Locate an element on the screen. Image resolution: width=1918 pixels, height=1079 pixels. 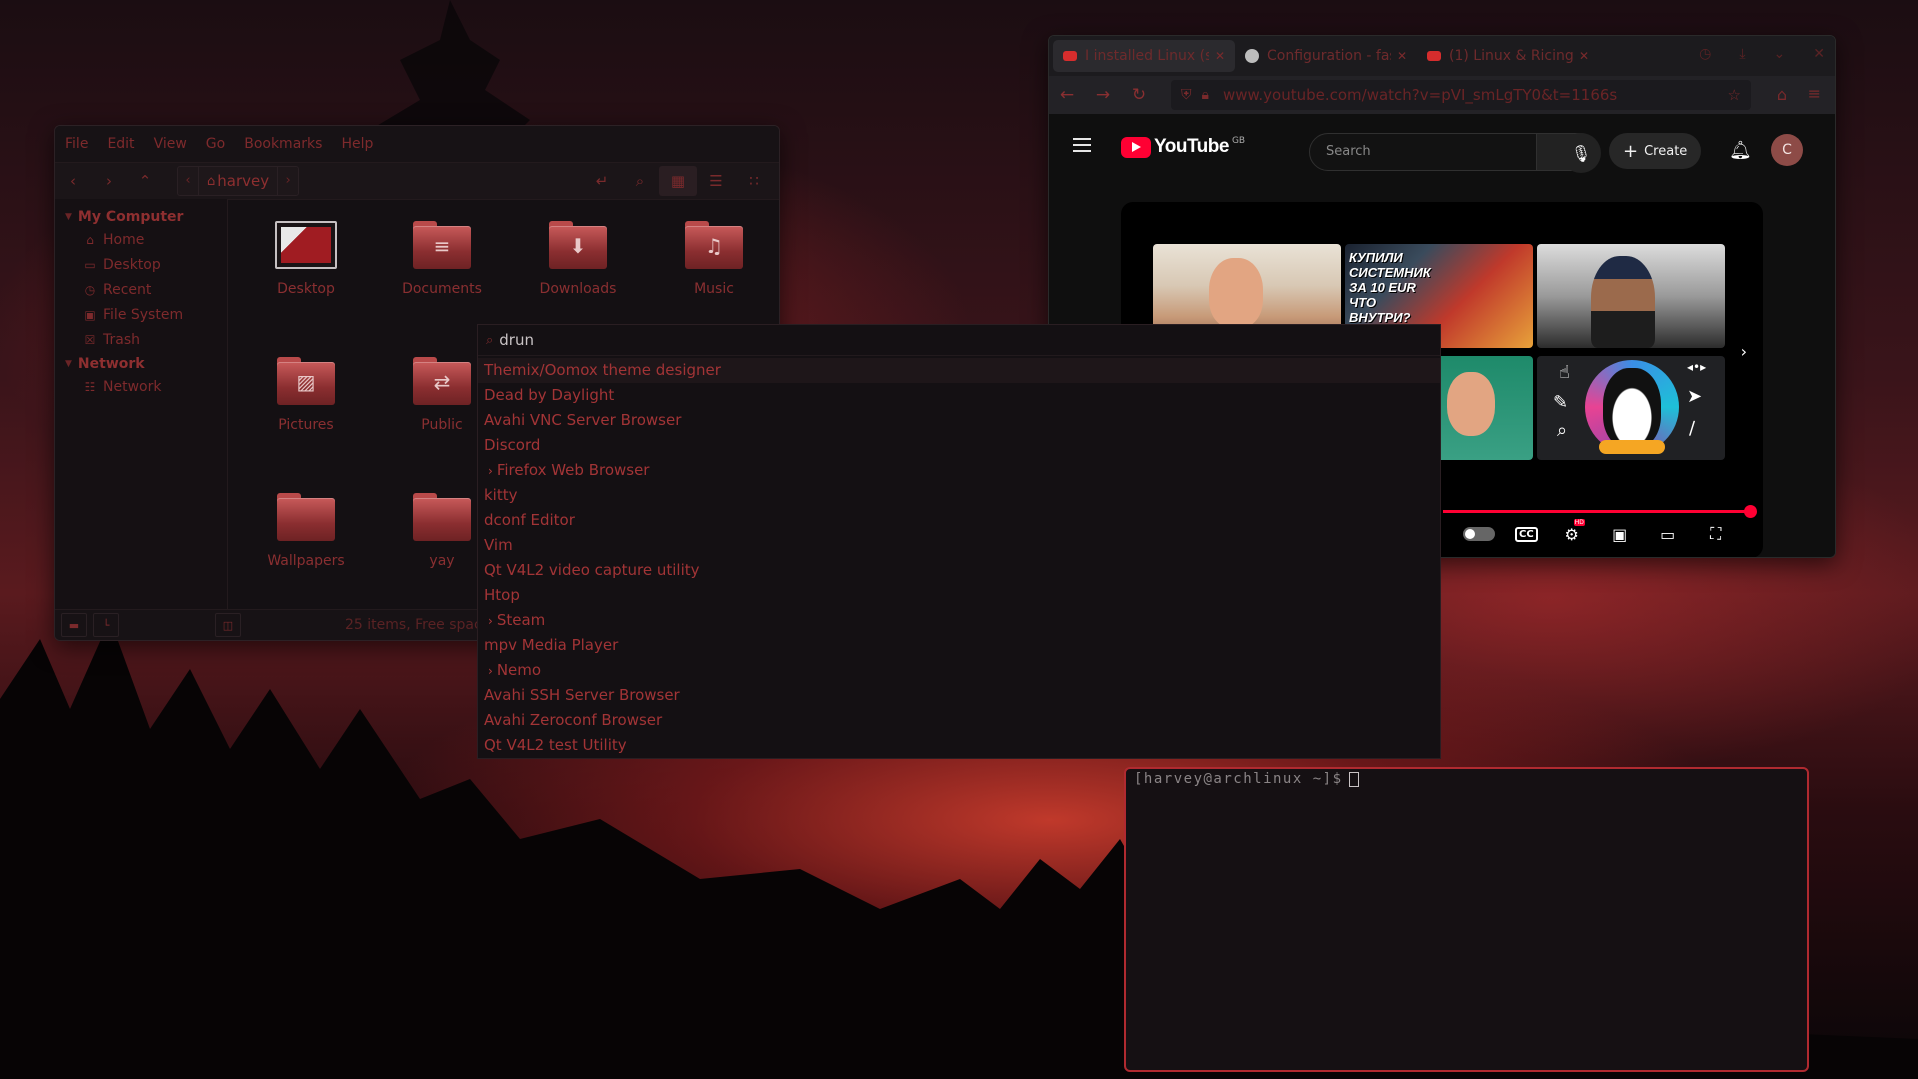
launcher-item: kitty is located at coordinates (959, 495).